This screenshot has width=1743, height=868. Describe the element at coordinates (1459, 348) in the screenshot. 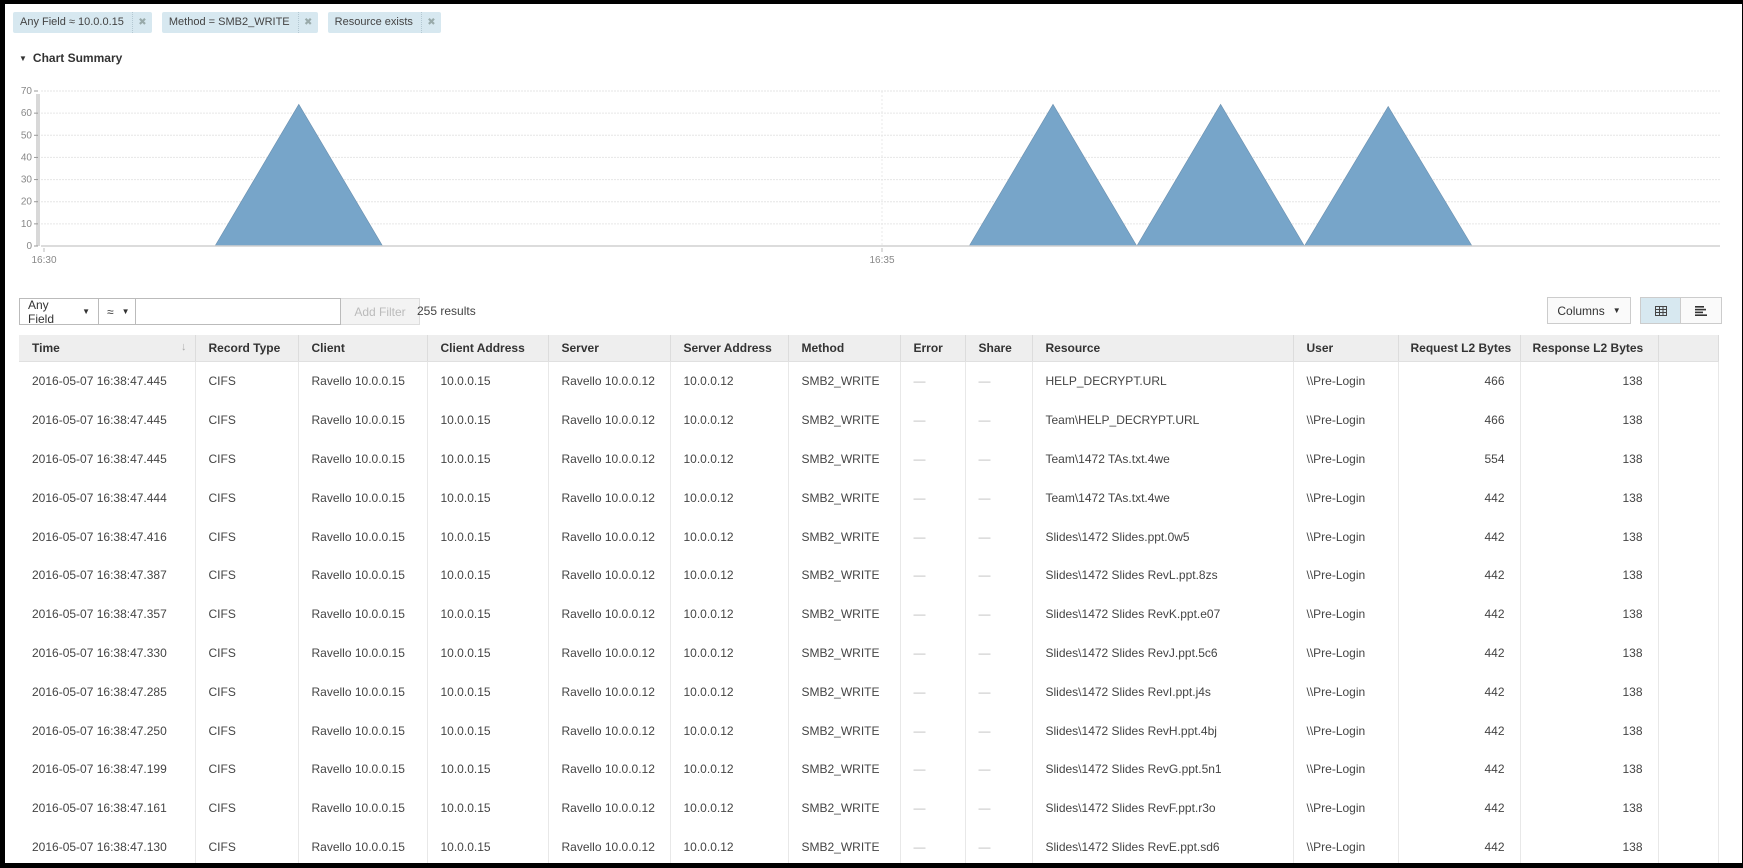

I see `column-header-request-l2-bytes: Request L2 Bytes` at that location.